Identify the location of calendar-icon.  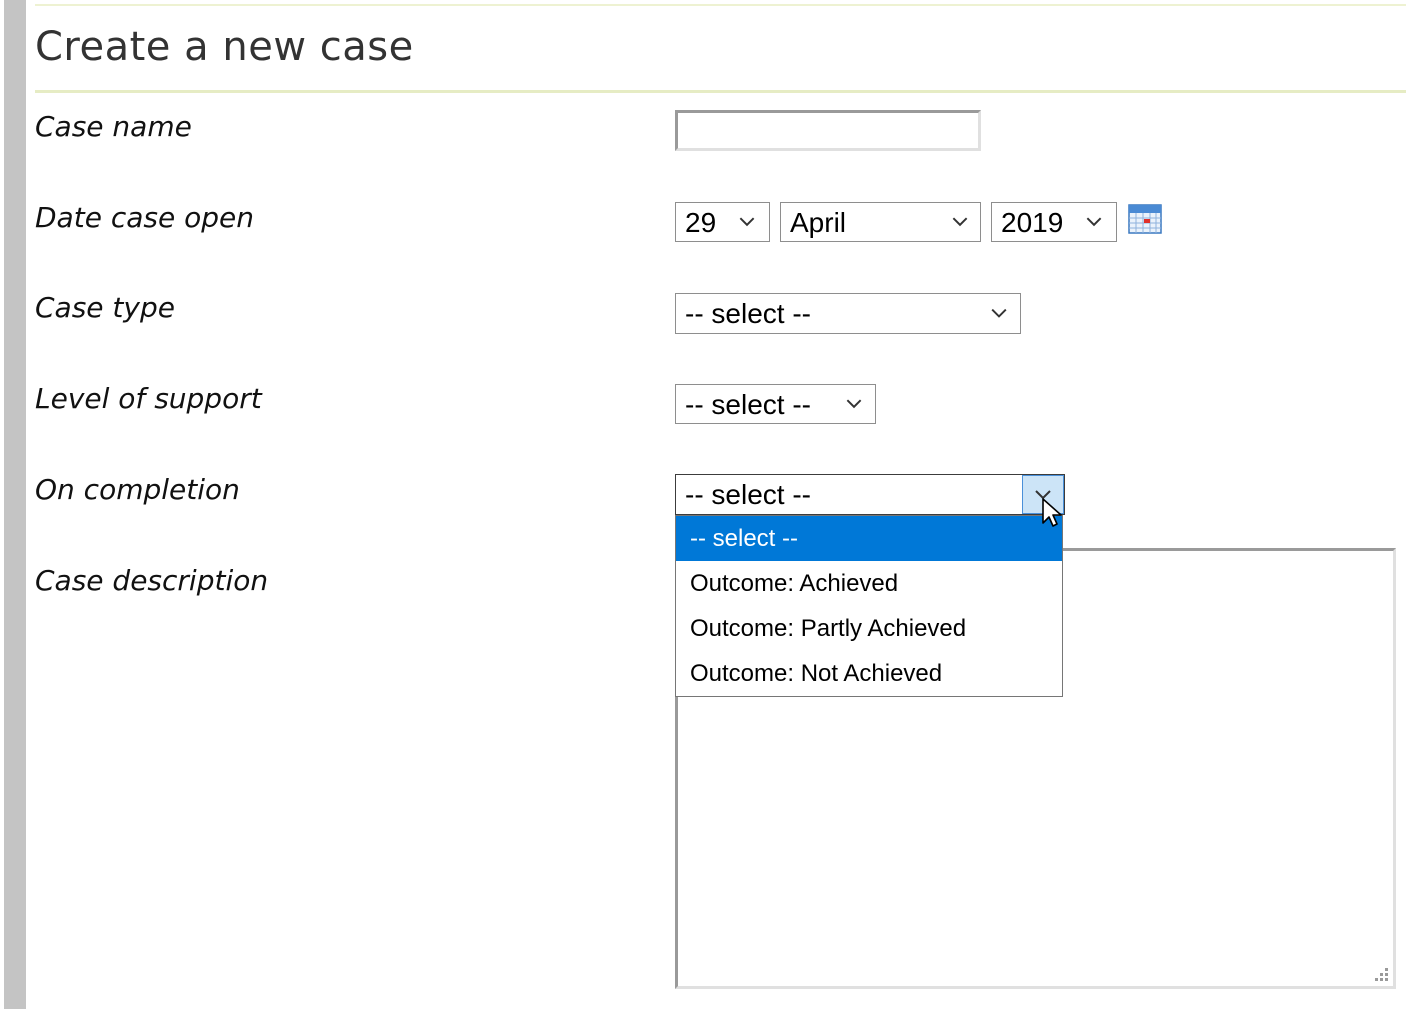
(1145, 219).